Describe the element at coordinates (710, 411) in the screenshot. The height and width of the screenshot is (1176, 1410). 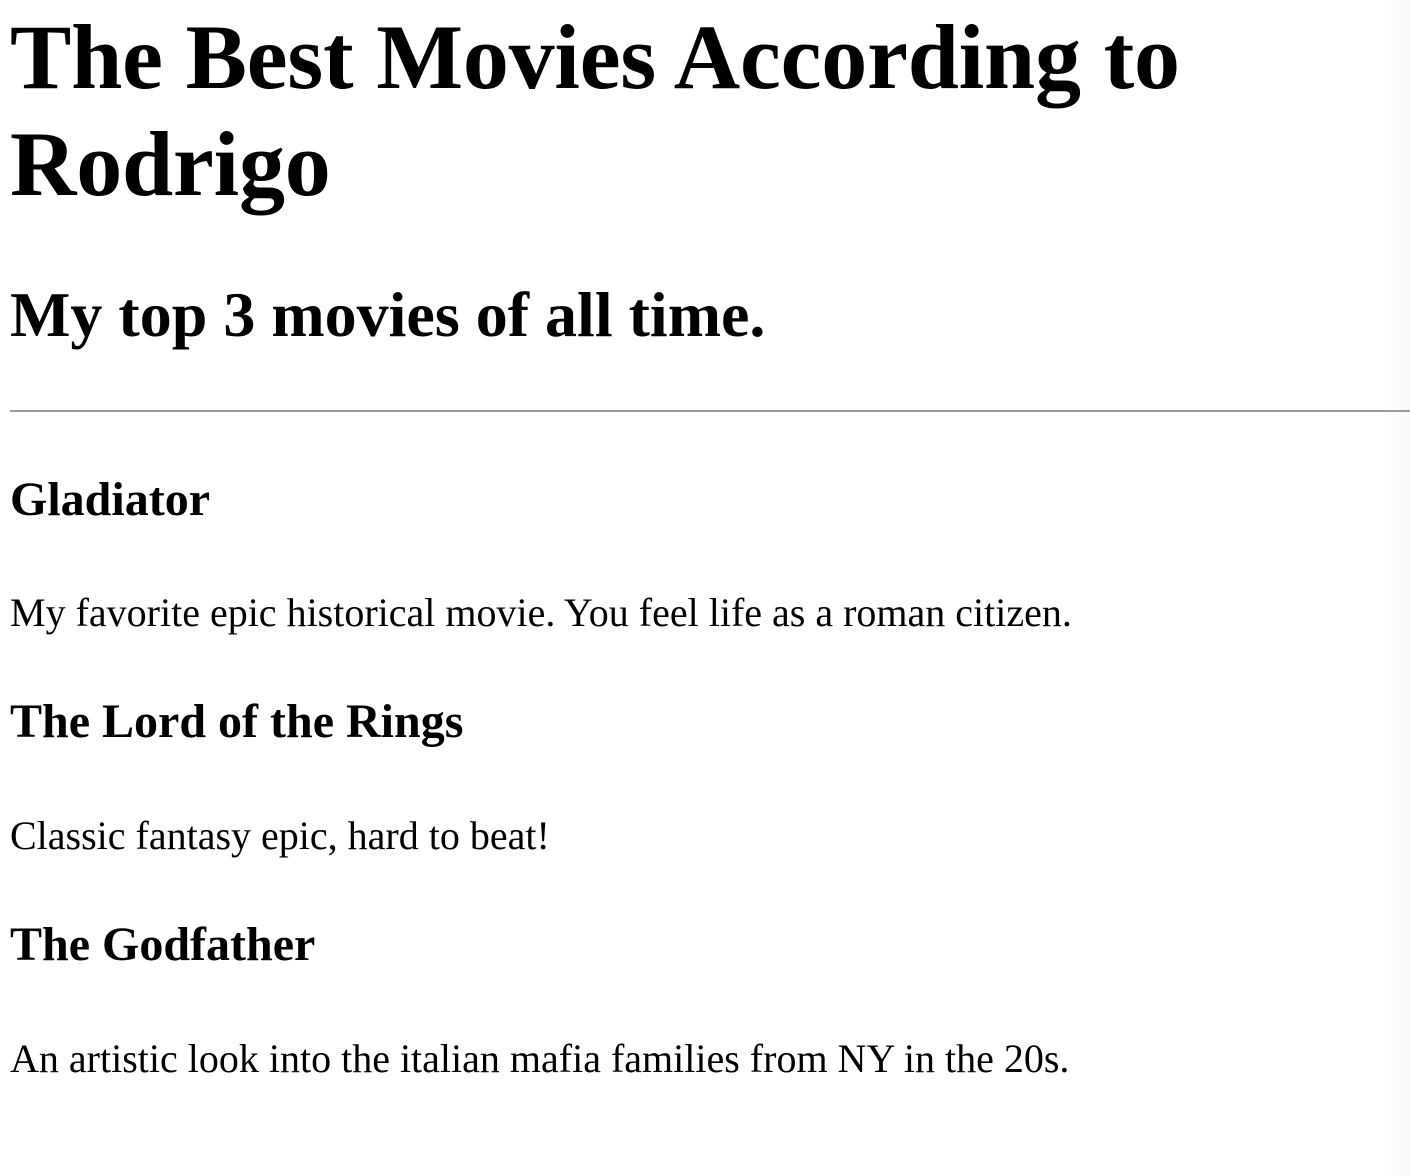
I see `section-divider` at that location.